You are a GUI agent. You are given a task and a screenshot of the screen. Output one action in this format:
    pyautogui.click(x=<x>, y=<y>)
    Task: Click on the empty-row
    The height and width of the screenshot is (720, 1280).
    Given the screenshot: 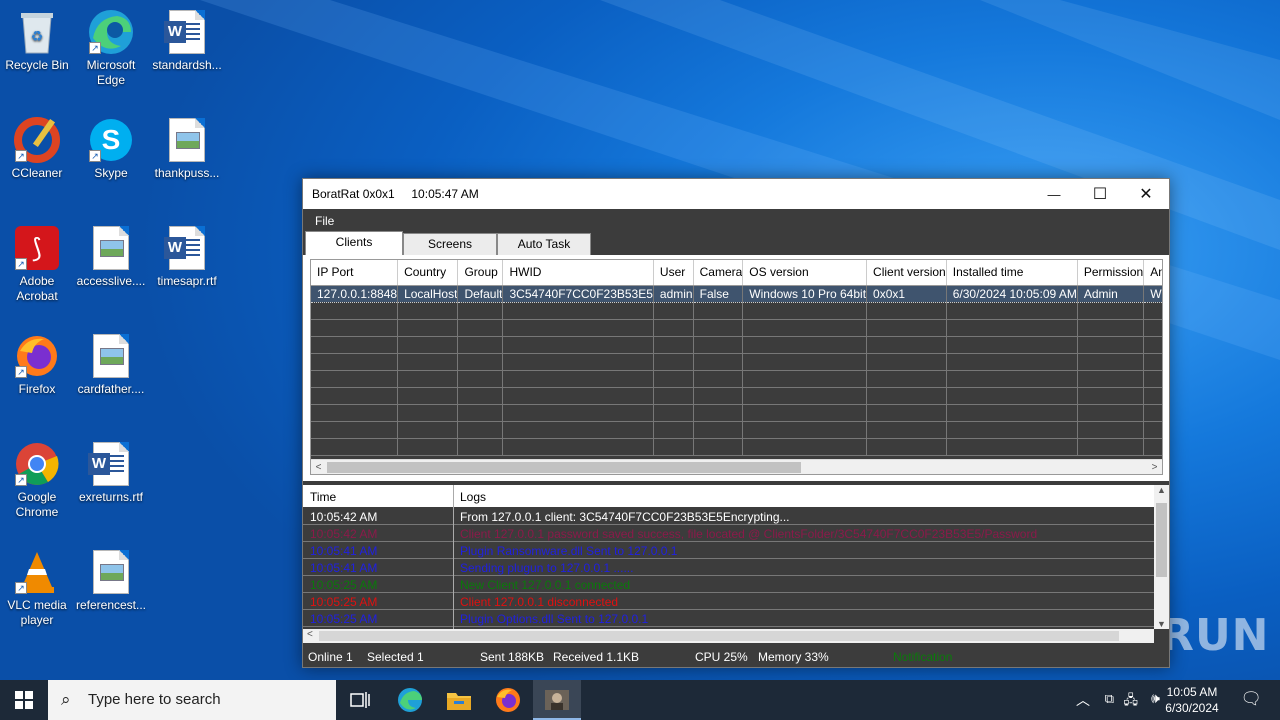 What is the action you would take?
    pyautogui.click(x=736, y=379)
    